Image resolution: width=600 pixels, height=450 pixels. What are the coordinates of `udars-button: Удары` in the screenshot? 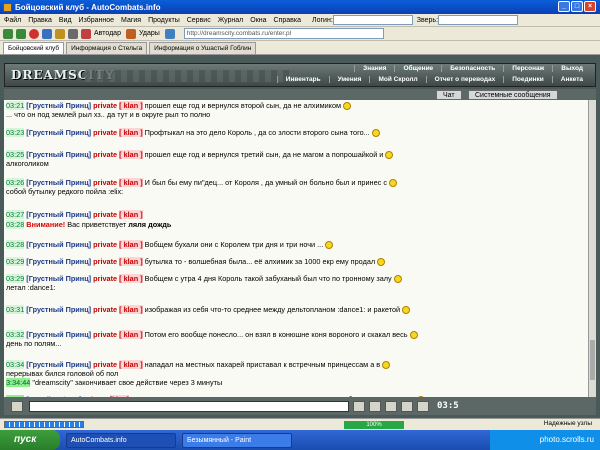 It's located at (149, 33).